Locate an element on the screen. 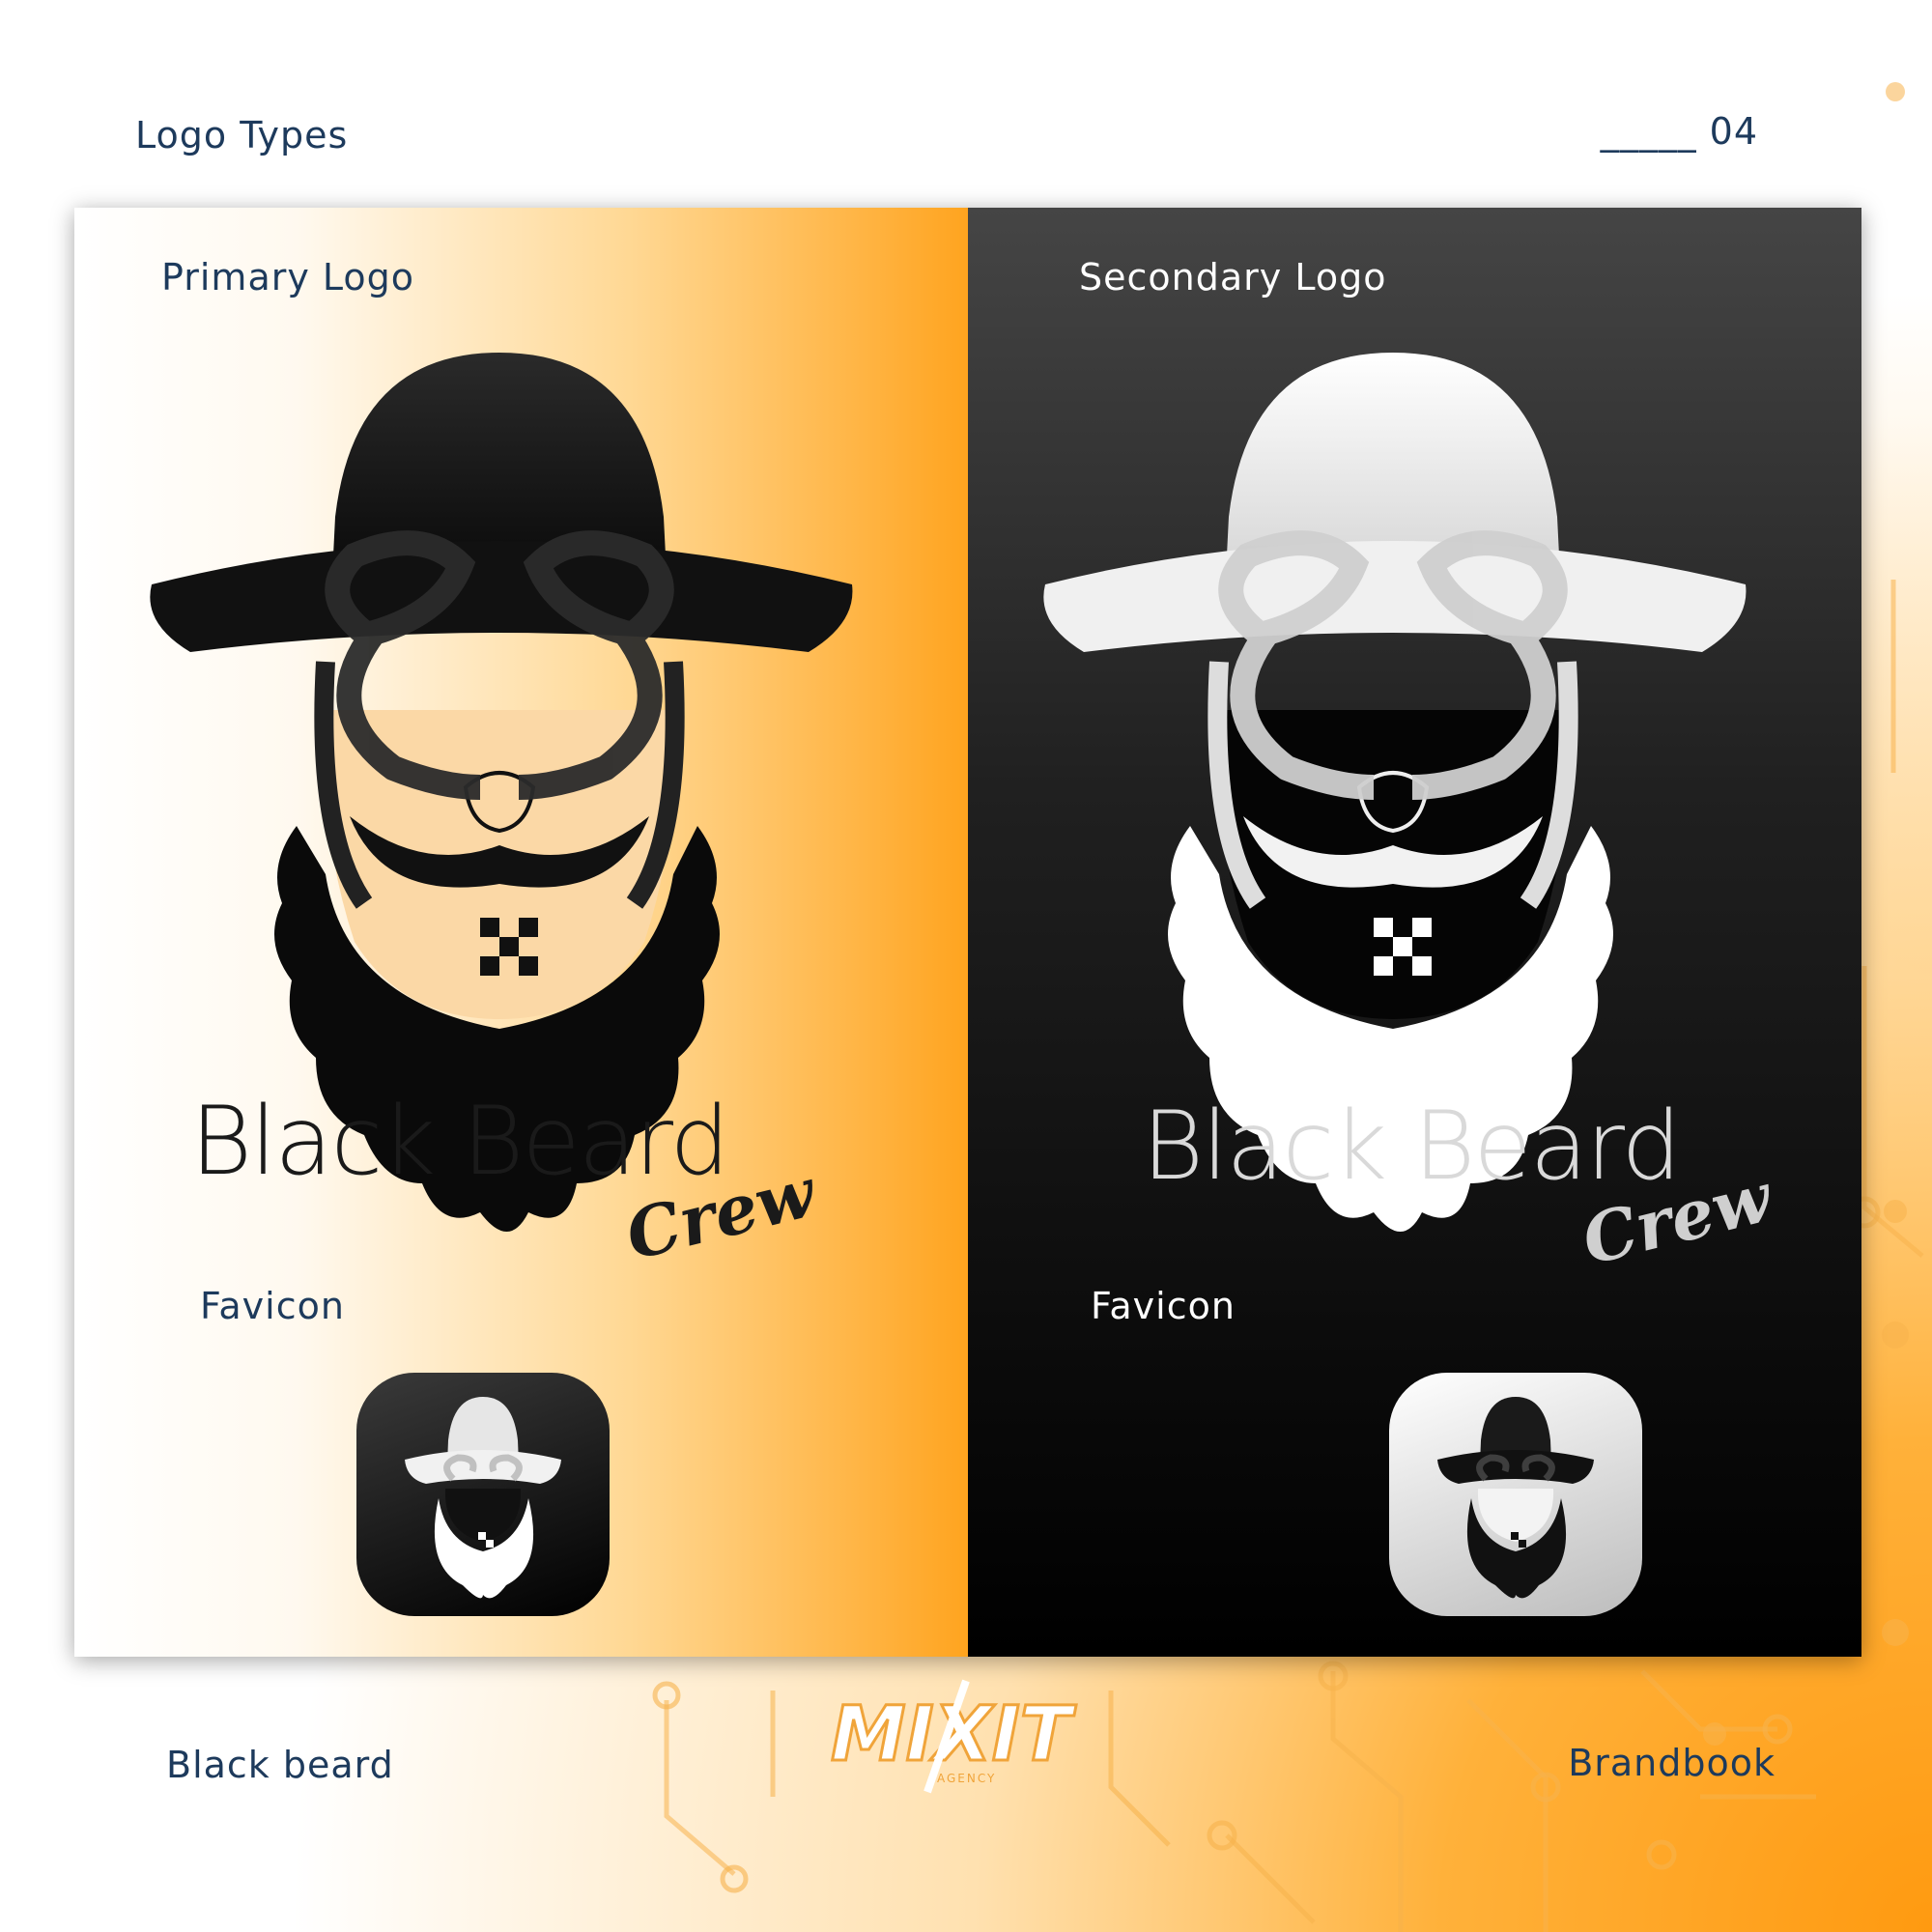  secondary-favicon is located at coordinates (1515, 1494).